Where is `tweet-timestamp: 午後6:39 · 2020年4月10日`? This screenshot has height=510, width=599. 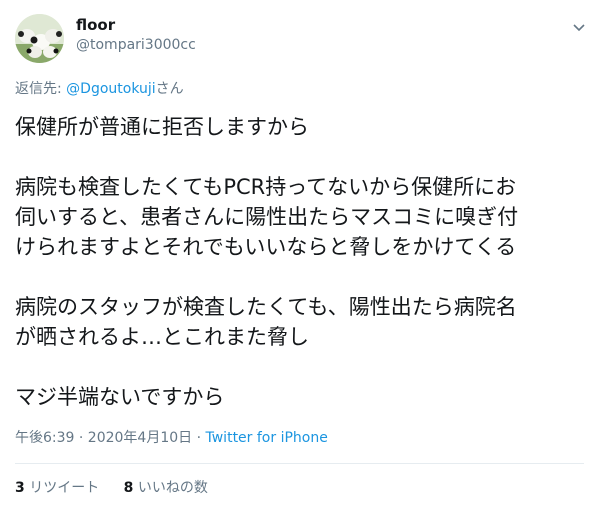
tweet-timestamp: 午後6:39 · 2020年4月10日 is located at coordinates (103, 438).